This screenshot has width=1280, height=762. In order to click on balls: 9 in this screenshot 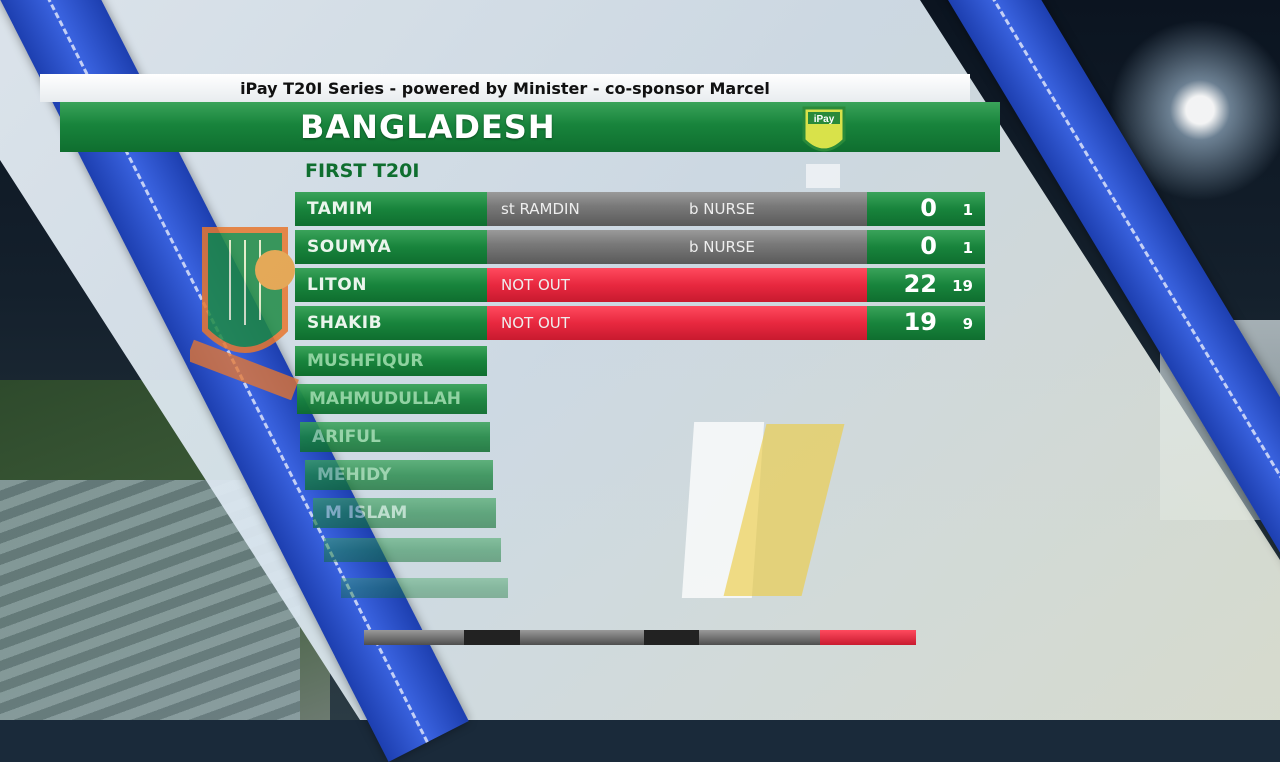, I will do `click(967, 324)`.